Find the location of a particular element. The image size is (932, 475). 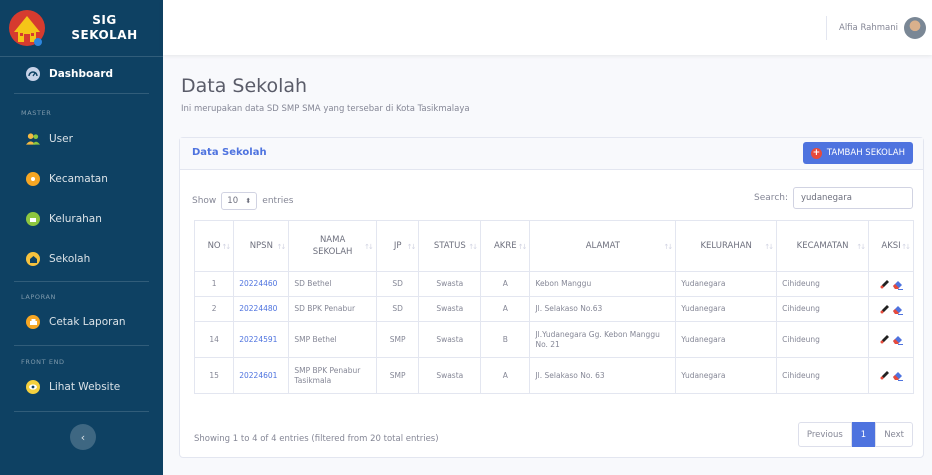

sidebar-item-lihat-website: Lihat Website is located at coordinates (81, 387).